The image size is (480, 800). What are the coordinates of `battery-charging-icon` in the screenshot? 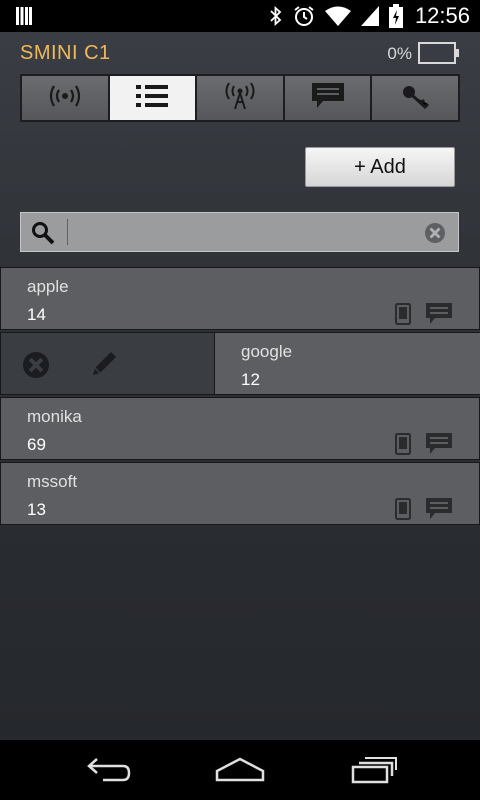 It's located at (395, 16).